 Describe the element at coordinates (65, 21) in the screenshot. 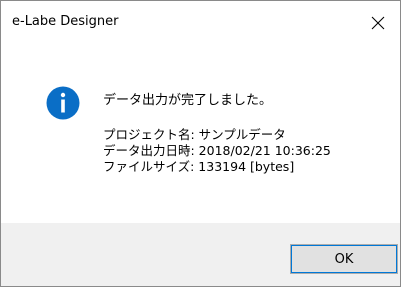

I see `window-title: e-Labe Designer` at that location.